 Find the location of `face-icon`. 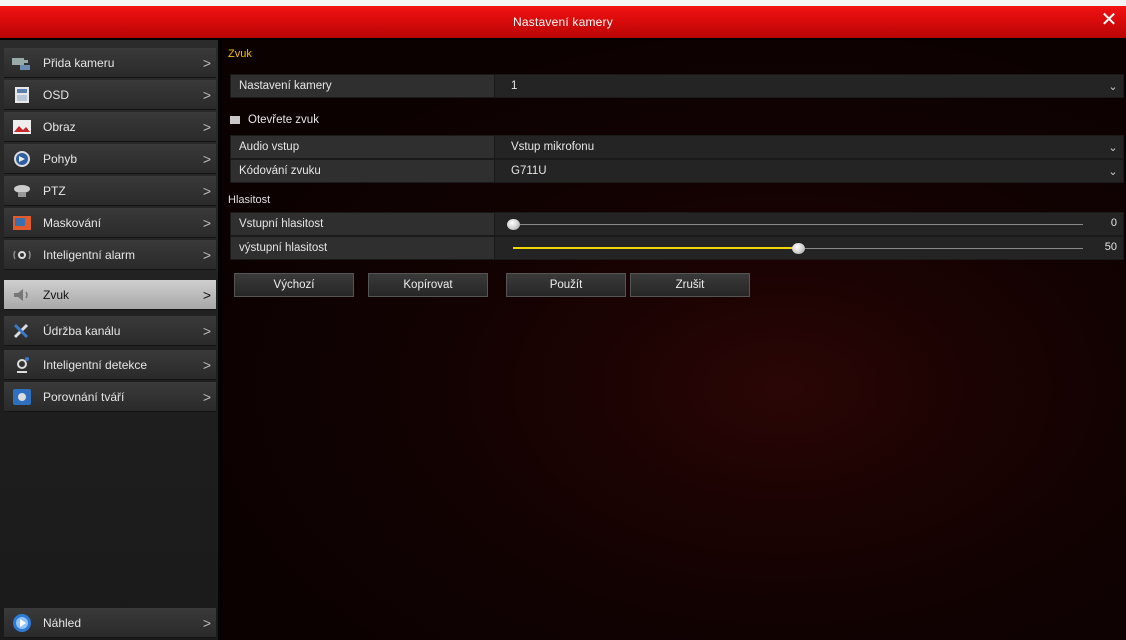

face-icon is located at coordinates (22, 397).